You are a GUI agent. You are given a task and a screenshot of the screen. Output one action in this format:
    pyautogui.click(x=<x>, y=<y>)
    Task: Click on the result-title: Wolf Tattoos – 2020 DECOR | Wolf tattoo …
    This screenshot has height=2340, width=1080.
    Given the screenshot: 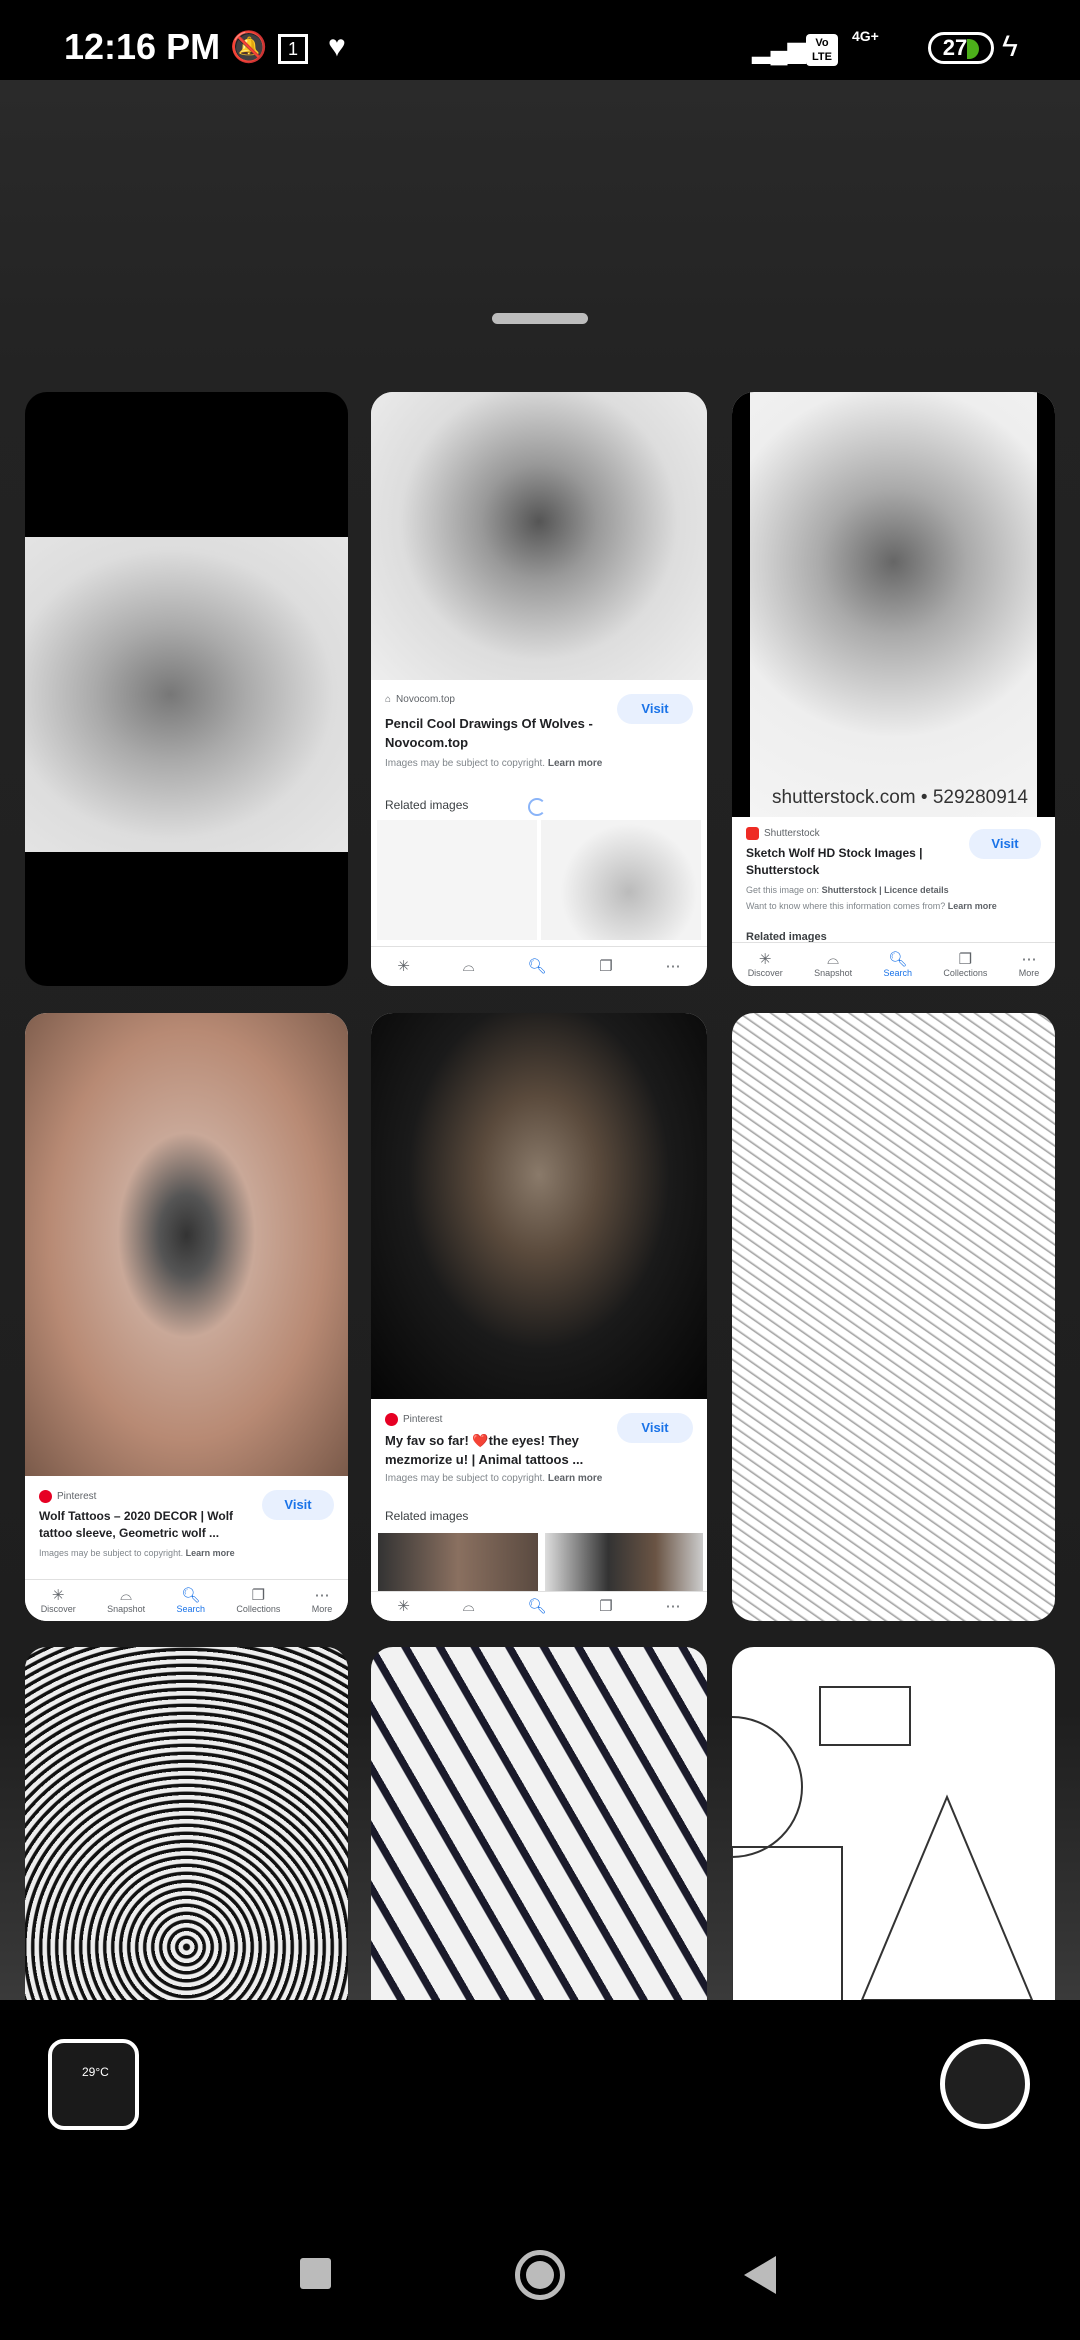 What is the action you would take?
    pyautogui.click(x=144, y=1525)
    